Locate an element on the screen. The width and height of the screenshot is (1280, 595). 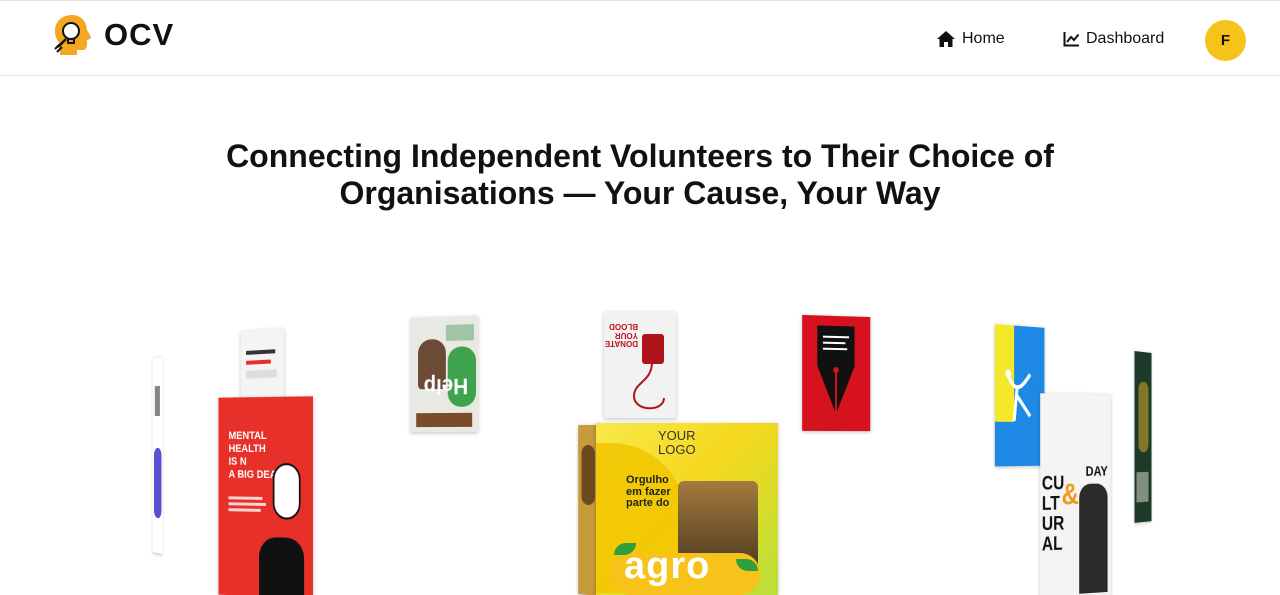
line-chart-icon is located at coordinates (1071, 39).